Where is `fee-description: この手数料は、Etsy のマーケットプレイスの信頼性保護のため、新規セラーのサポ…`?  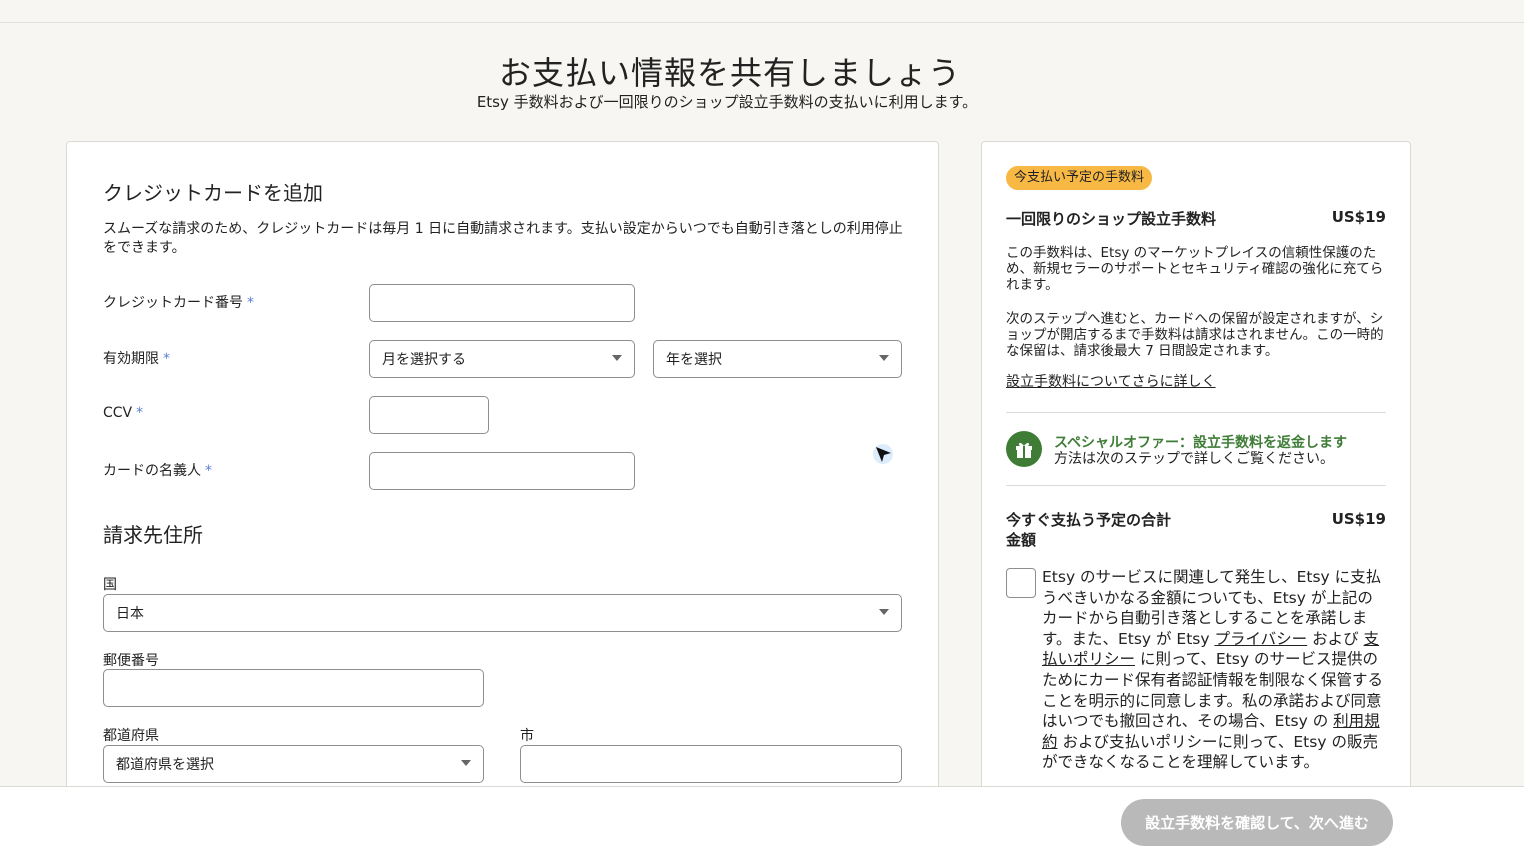 fee-description: この手数料は、Etsy のマーケットプレイスの信頼性保護のため、新規セラーのサポ… is located at coordinates (1195, 269).